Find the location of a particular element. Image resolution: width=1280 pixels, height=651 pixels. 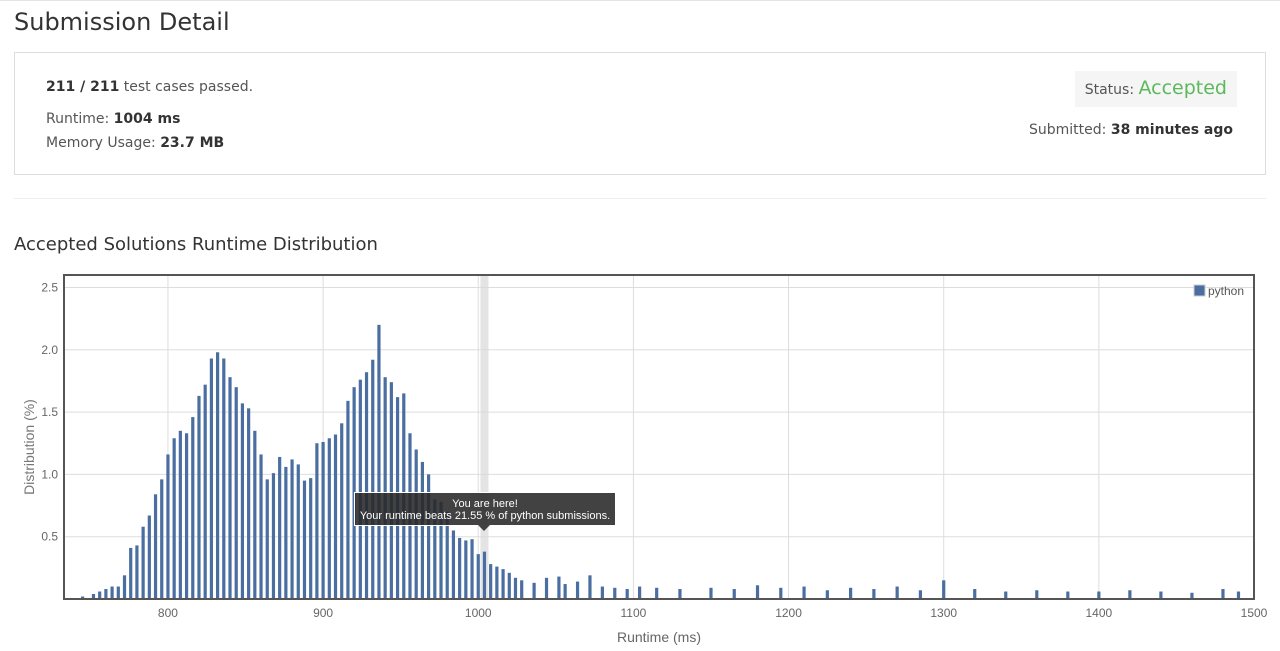

x-tick-label: 1500 is located at coordinates (1254, 613).